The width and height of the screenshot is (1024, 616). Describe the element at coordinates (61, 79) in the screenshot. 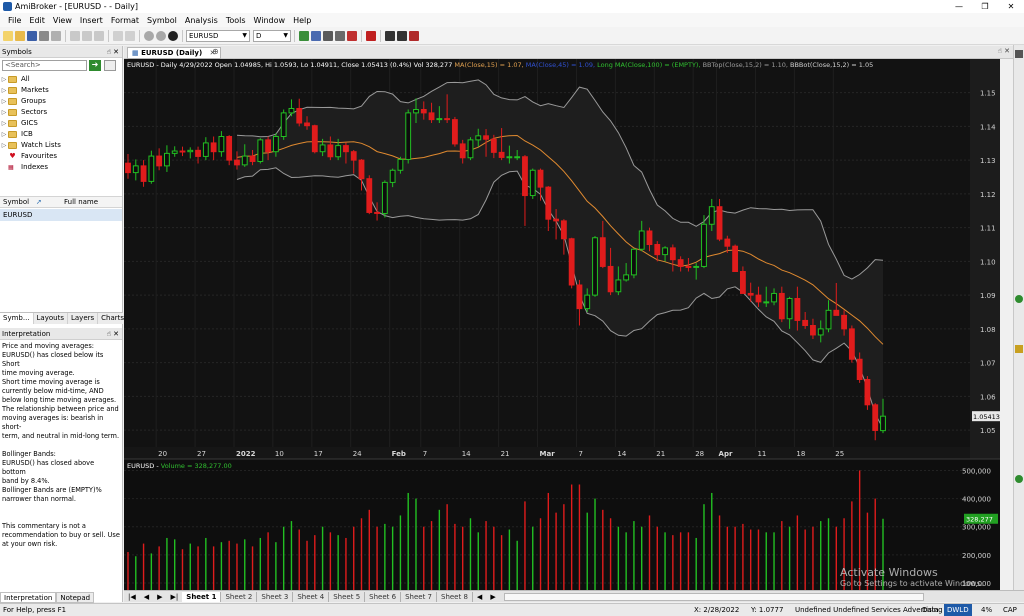

I see `tree-item-all: ▷ All` at that location.